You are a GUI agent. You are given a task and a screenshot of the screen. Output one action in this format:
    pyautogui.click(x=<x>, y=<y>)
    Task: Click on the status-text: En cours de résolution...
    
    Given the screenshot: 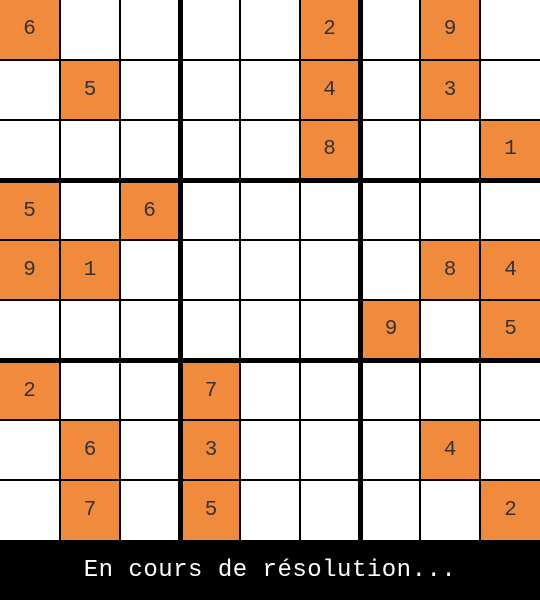 What is the action you would take?
    pyautogui.click(x=270, y=570)
    